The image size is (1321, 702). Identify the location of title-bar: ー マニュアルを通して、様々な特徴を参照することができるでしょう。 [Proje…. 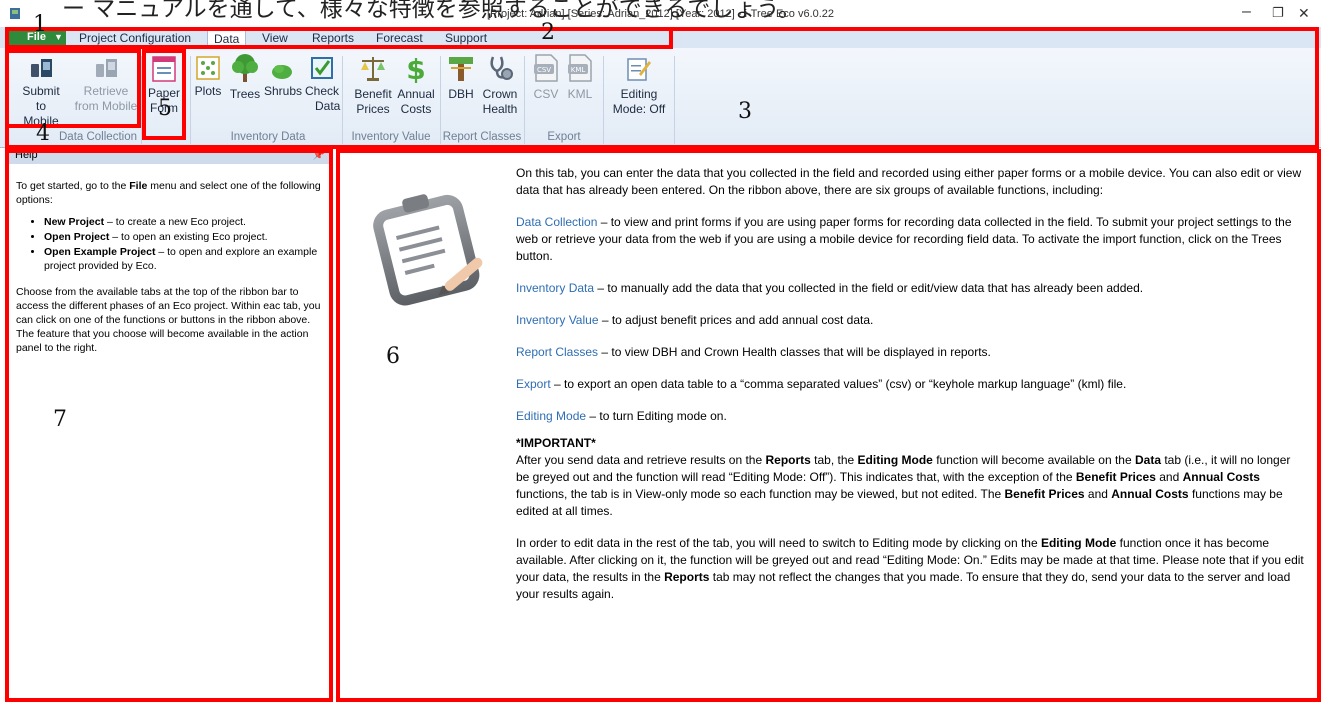
(660, 13).